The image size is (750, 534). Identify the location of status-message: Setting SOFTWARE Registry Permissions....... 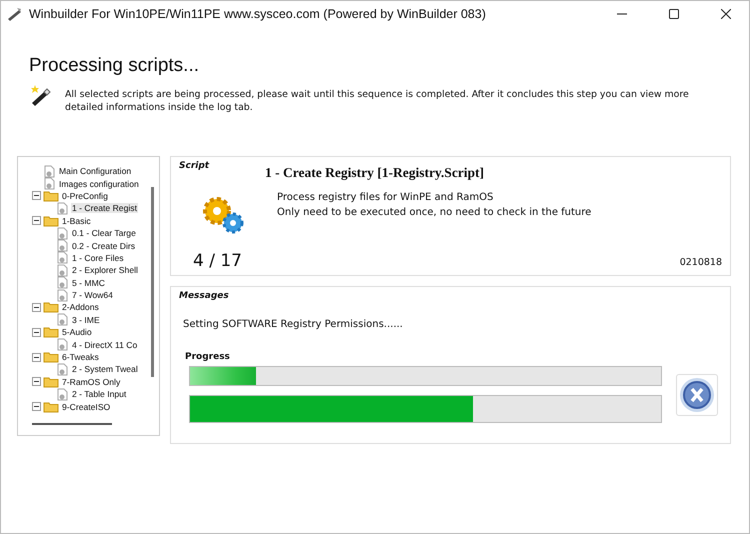
(293, 324).